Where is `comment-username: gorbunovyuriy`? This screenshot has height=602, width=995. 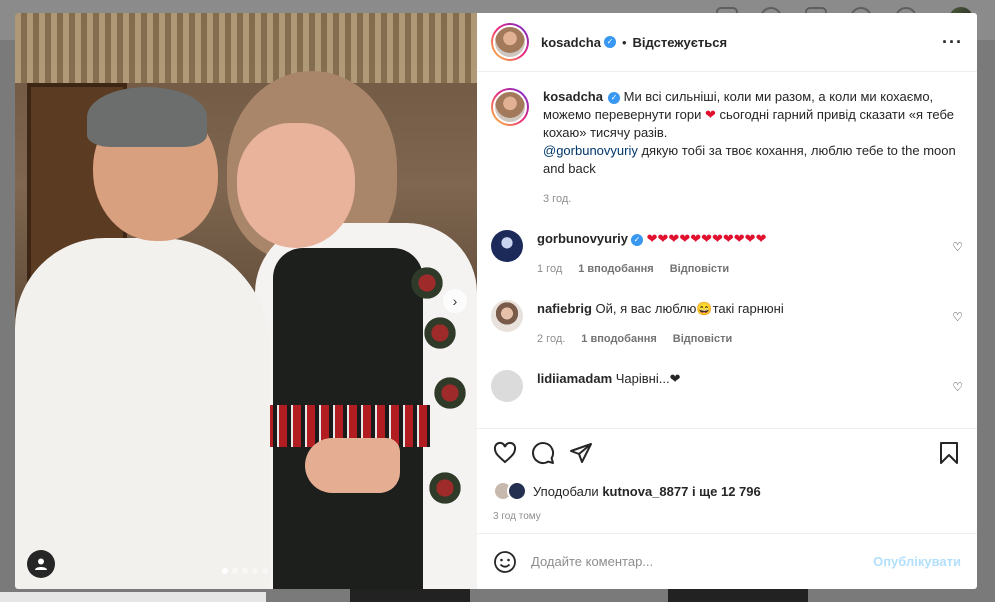
comment-username: gorbunovyuriy is located at coordinates (582, 238).